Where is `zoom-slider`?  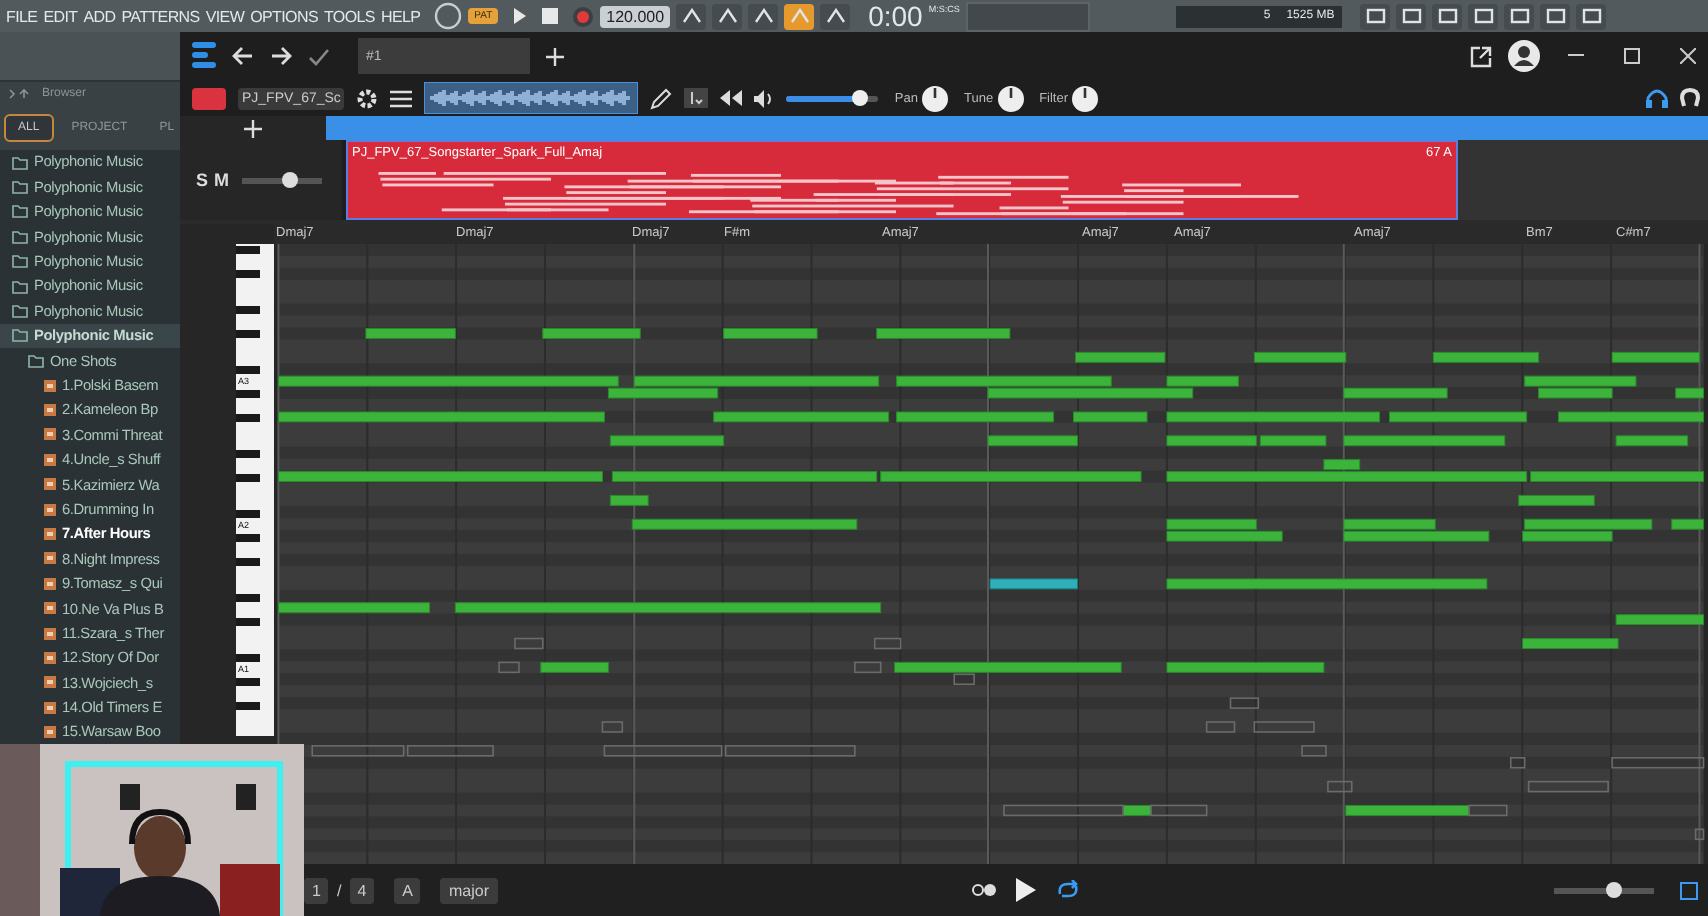
zoom-slider is located at coordinates (1614, 890).